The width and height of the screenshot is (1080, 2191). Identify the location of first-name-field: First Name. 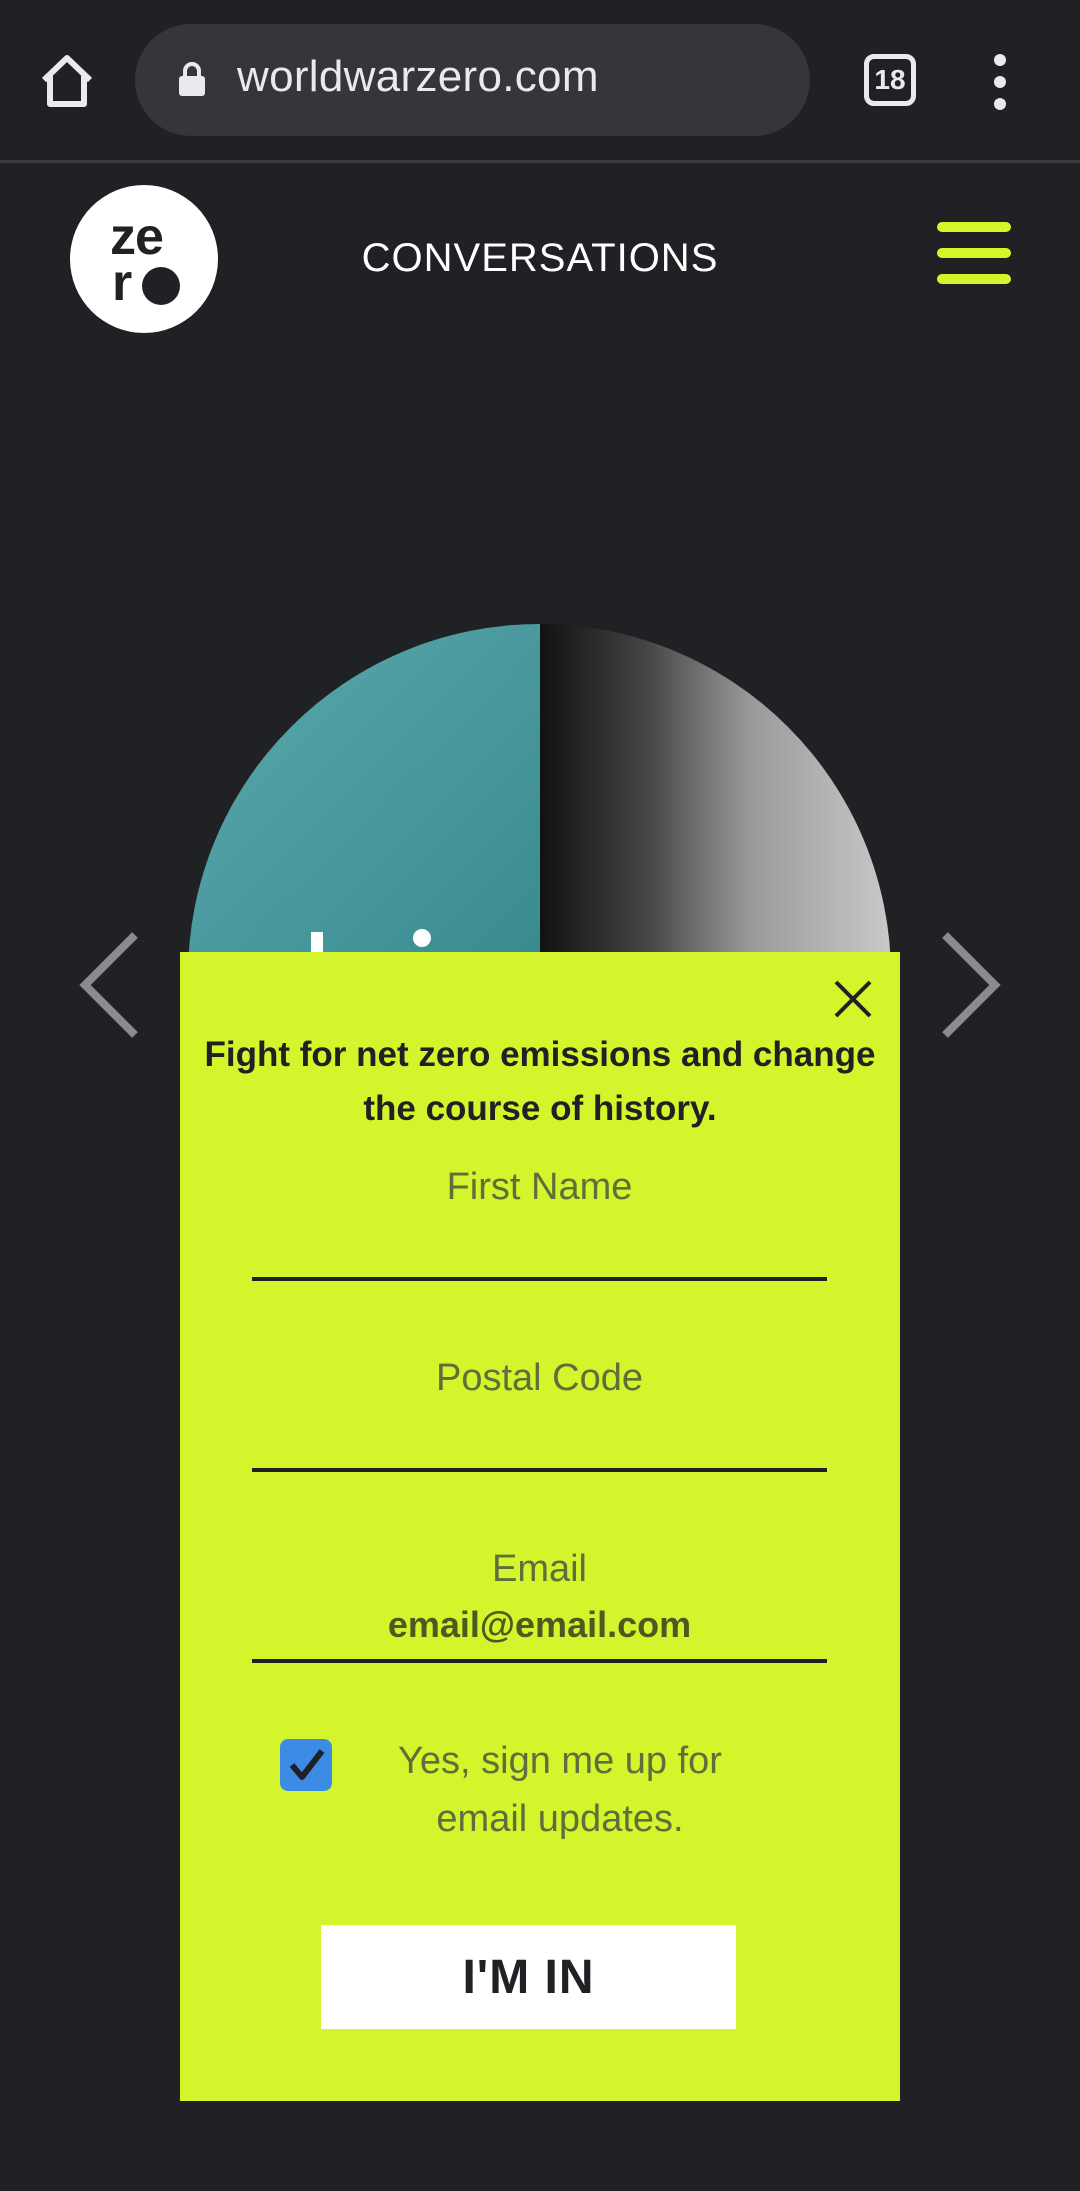
(539, 1223).